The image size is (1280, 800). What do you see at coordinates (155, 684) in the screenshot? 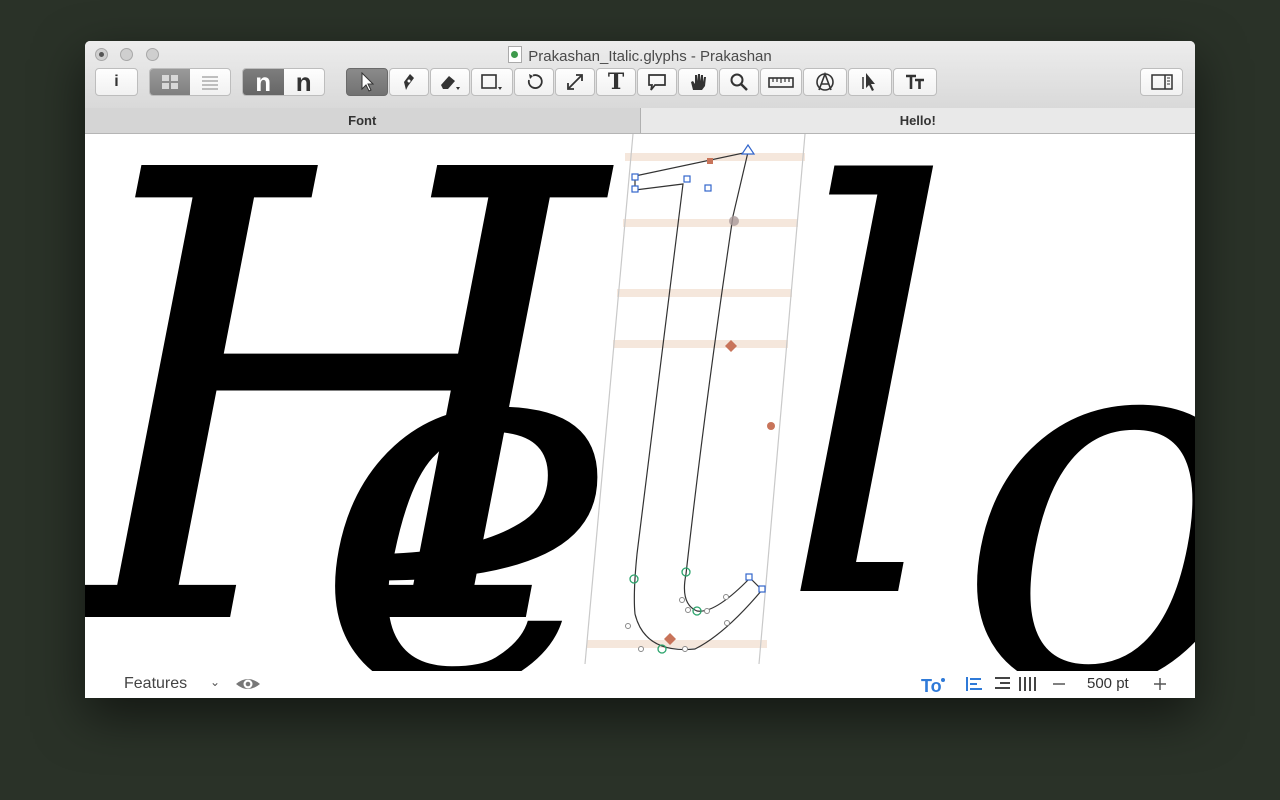
I see `features-menu: Features` at bounding box center [155, 684].